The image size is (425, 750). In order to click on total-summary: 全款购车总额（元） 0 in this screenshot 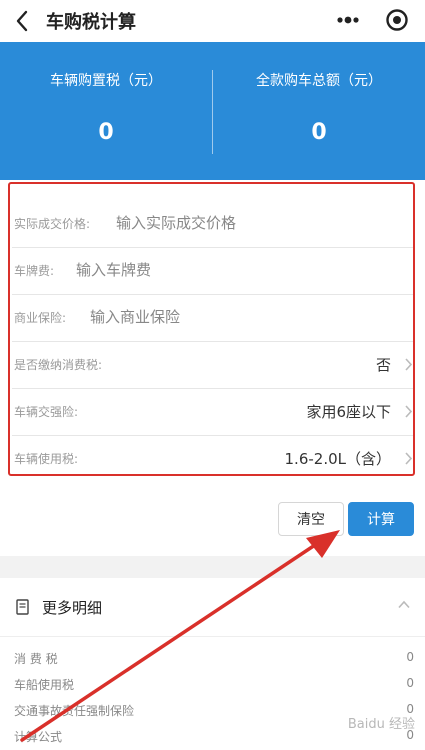, I will do `click(319, 111)`.